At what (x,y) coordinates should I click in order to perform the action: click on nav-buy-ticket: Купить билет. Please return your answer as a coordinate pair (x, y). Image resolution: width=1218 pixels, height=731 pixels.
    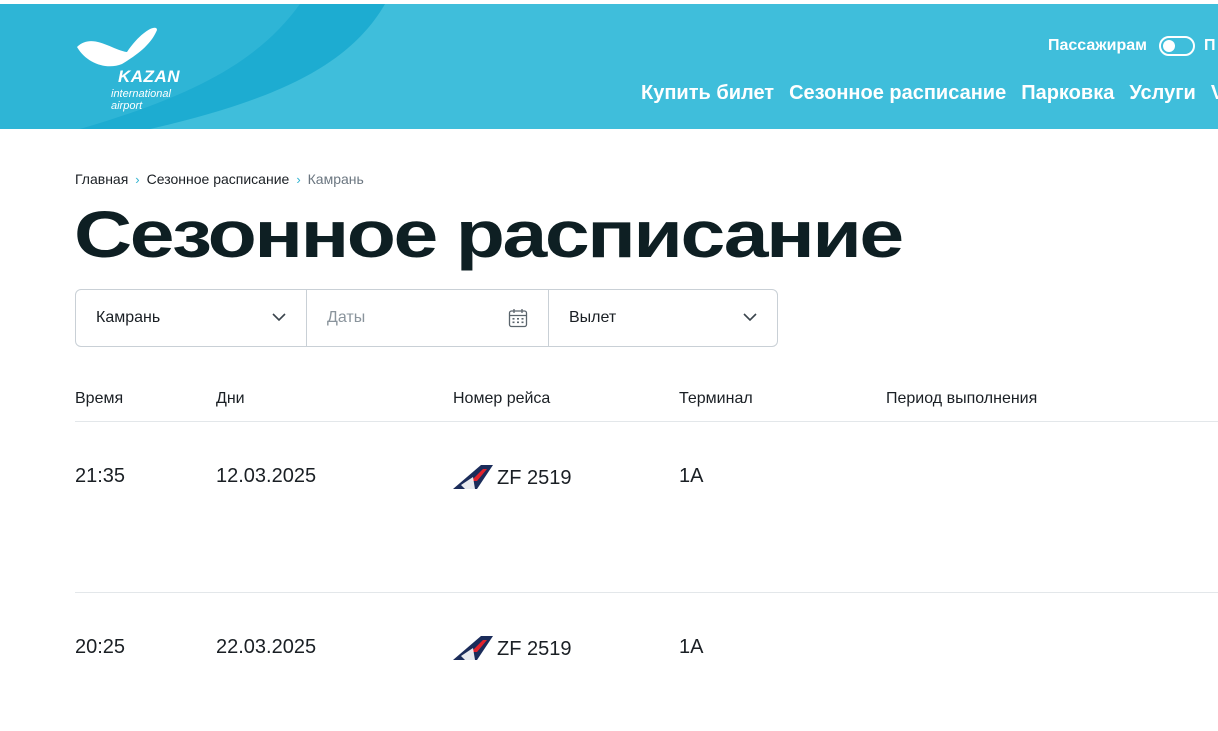
    Looking at the image, I should click on (707, 93).